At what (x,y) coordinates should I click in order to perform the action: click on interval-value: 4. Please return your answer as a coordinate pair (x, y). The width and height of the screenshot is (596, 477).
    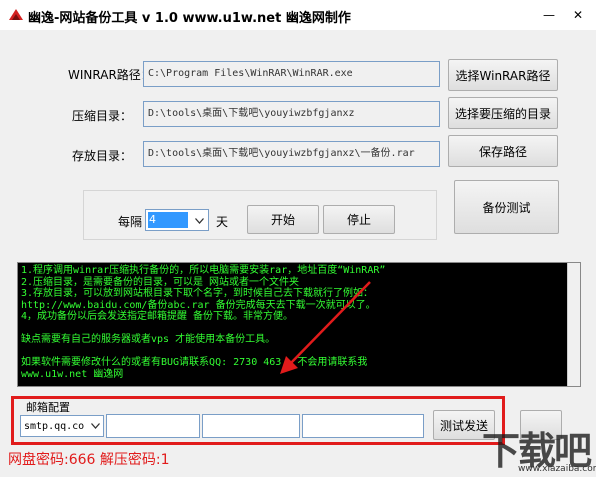
    Looking at the image, I should click on (168, 220).